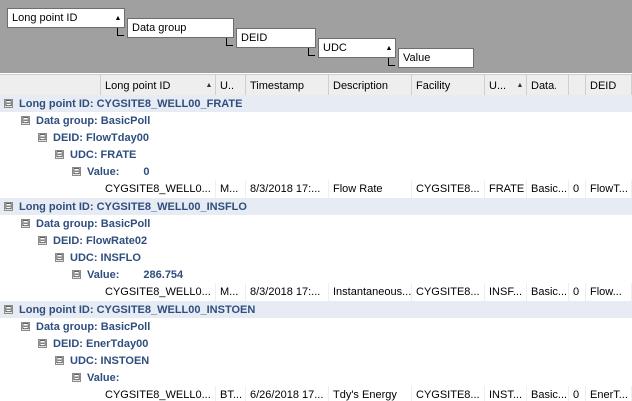  I want to click on column-header-deid: DEID, so click(609, 85).